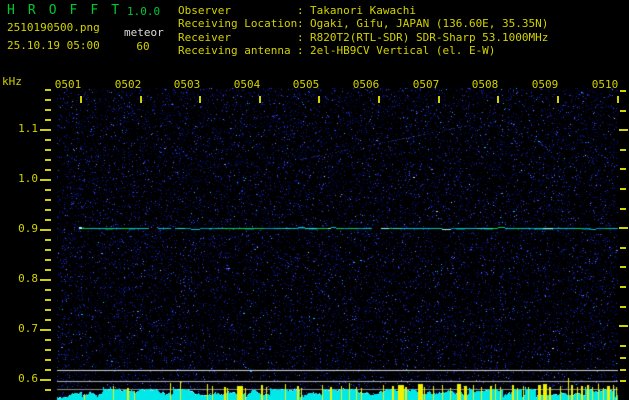  I want to click on time-label: 0510, so click(605, 84).